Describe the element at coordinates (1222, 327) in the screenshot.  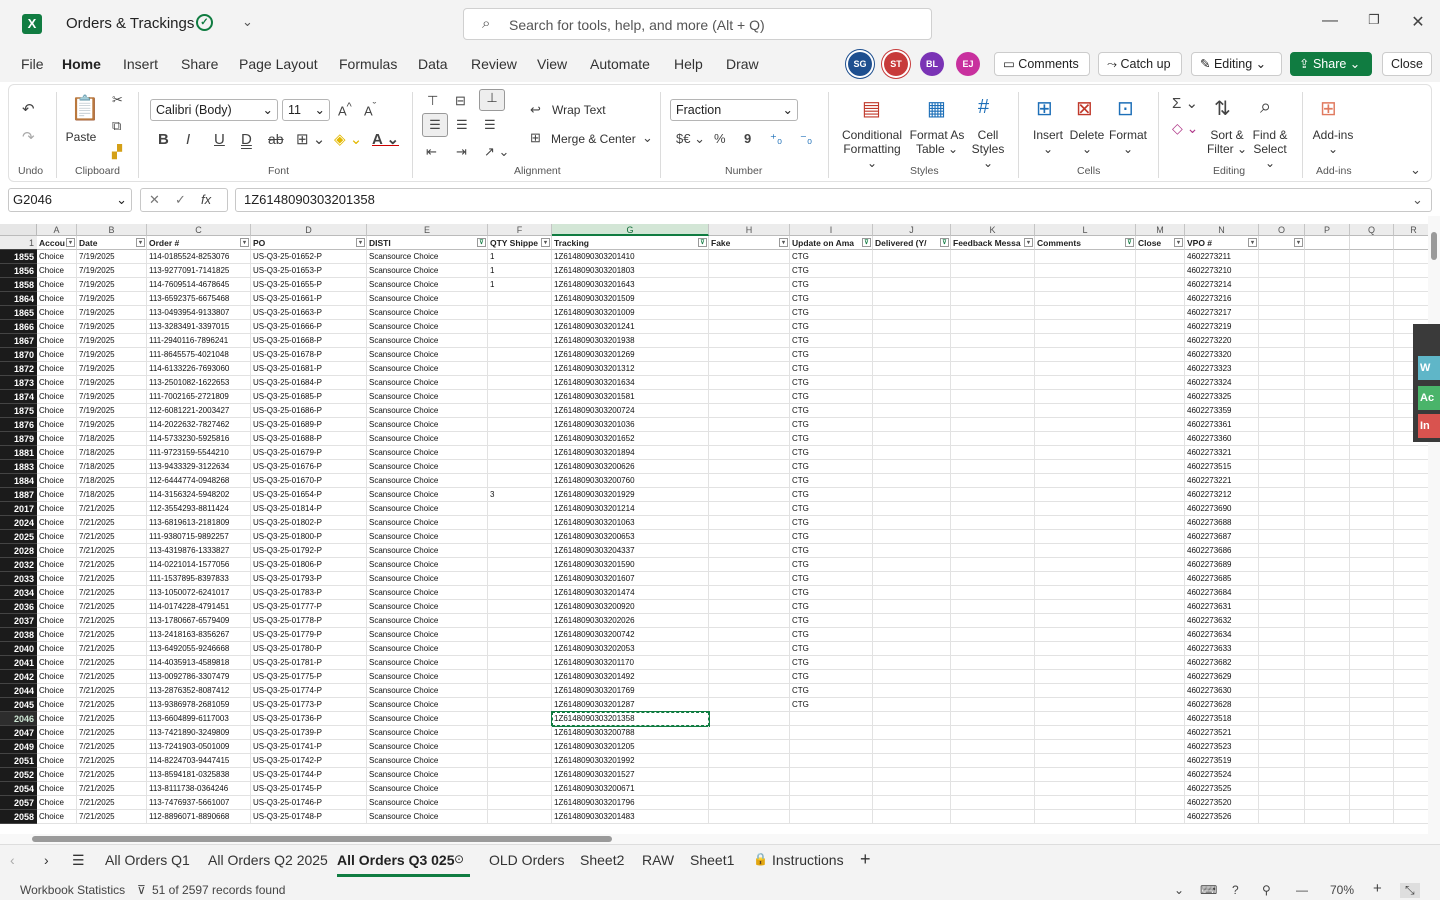
I see `vpo-cell: 4602273219` at that location.